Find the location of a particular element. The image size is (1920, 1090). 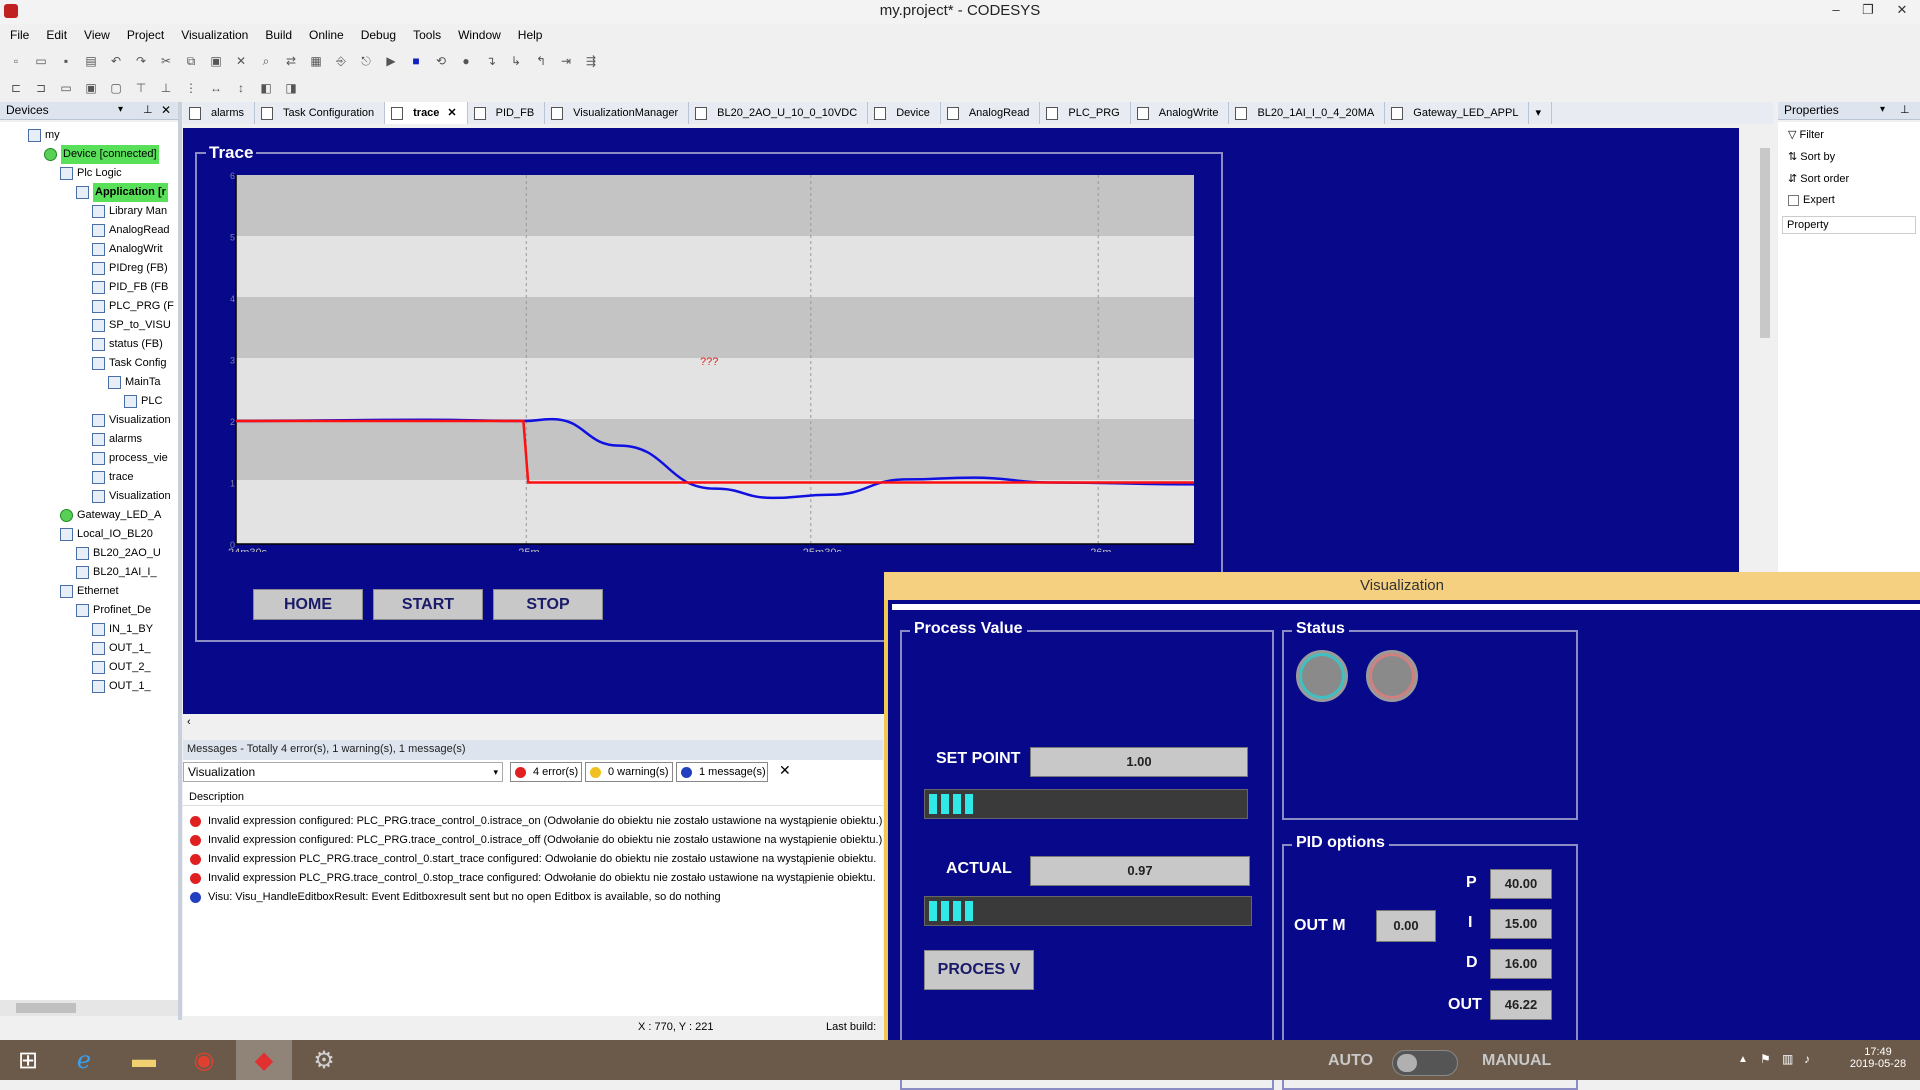

copy-icon: ⧉ is located at coordinates (191, 61).